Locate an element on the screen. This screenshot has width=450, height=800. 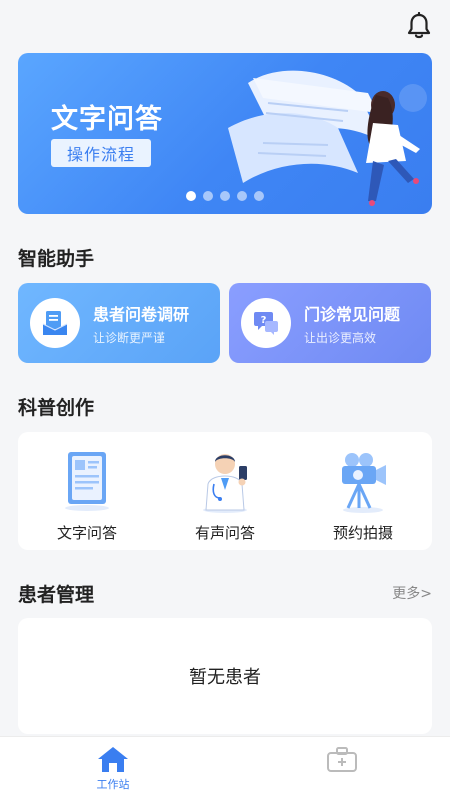
assistant-section-title: 智能助手 is located at coordinates (56, 259).